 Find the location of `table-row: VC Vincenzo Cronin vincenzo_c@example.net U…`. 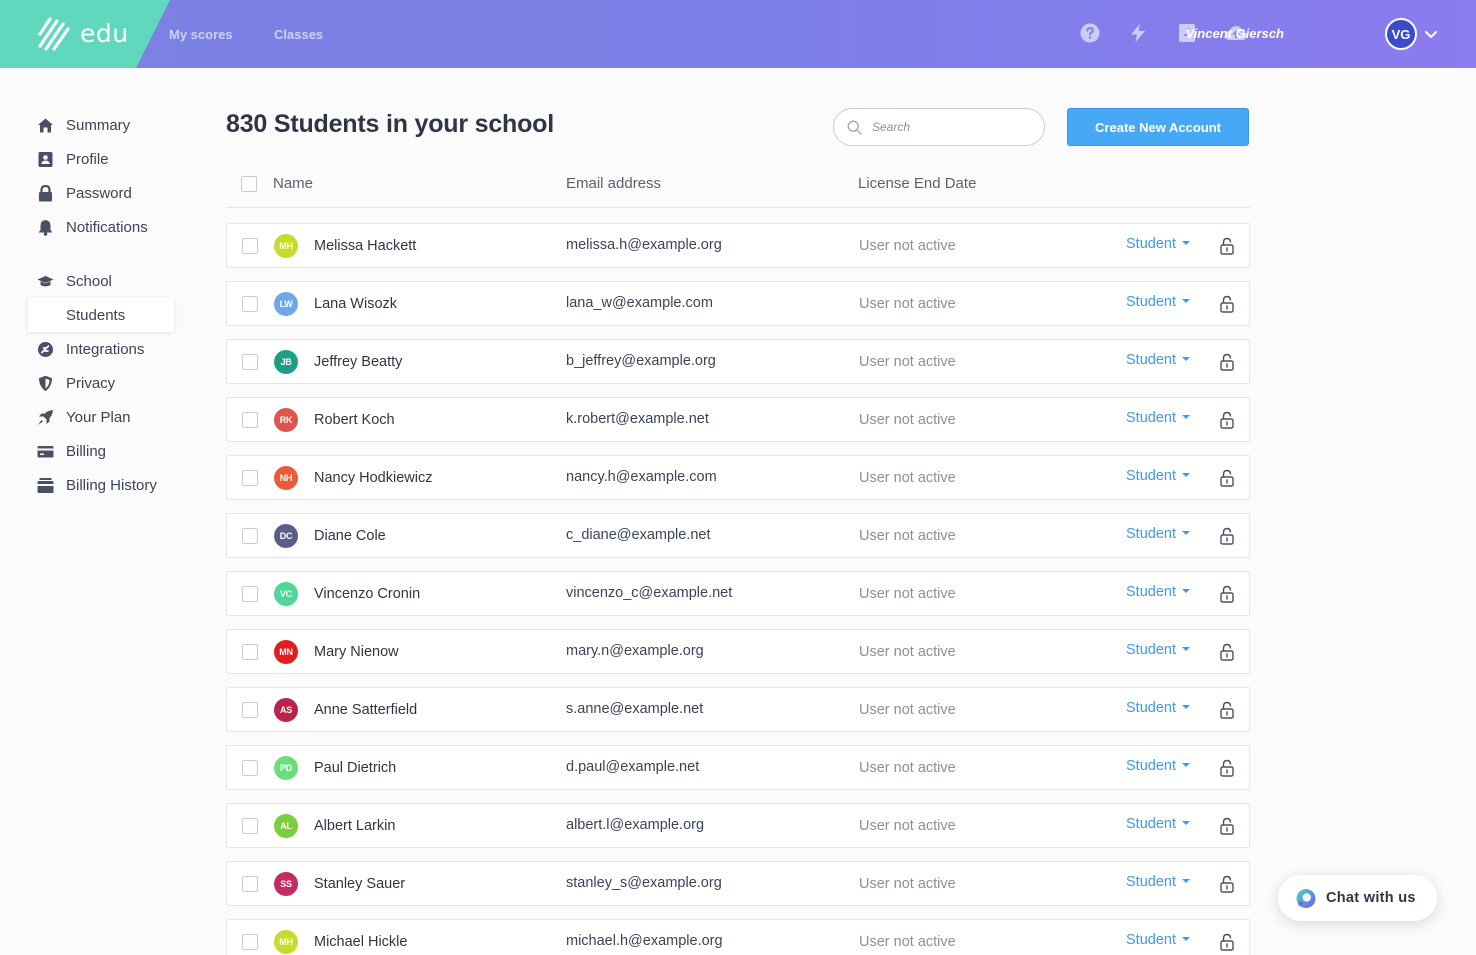

table-row: VC Vincenzo Cronin vincenzo_c@example.net U… is located at coordinates (738, 593).